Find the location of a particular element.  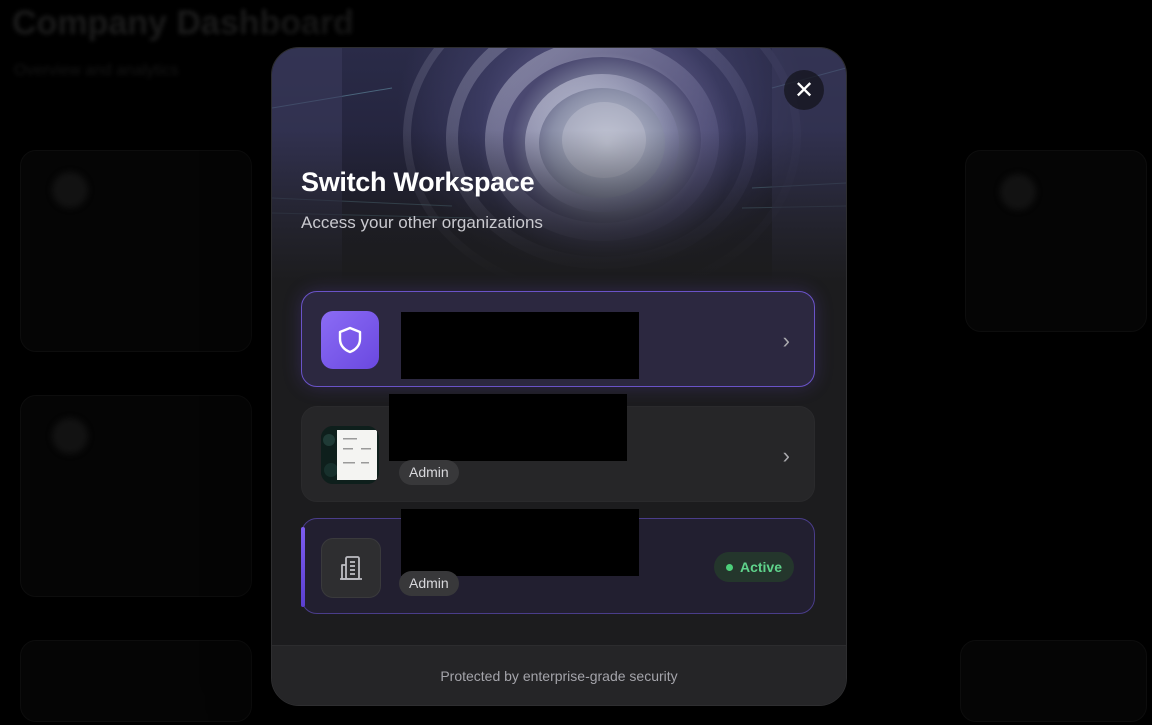

active-label: Active is located at coordinates (760, 567).